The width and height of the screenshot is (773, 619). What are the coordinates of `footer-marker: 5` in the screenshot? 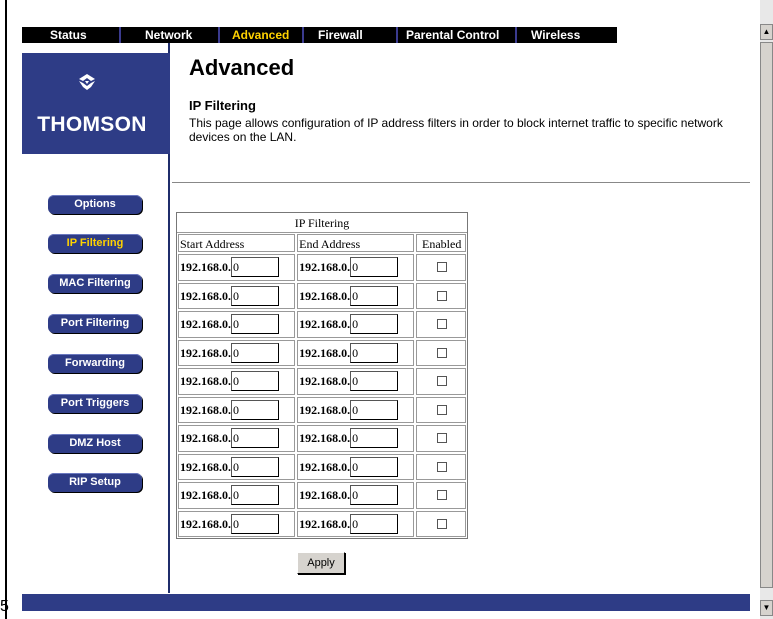 It's located at (4, 606).